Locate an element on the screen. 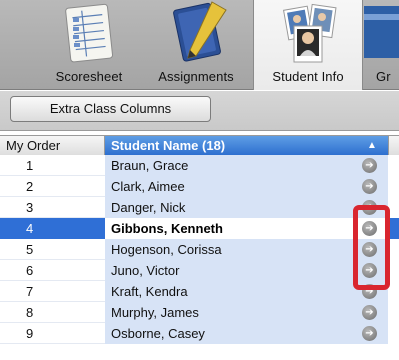 The height and width of the screenshot is (360, 399). row-order-cell: 4 is located at coordinates (52, 228).